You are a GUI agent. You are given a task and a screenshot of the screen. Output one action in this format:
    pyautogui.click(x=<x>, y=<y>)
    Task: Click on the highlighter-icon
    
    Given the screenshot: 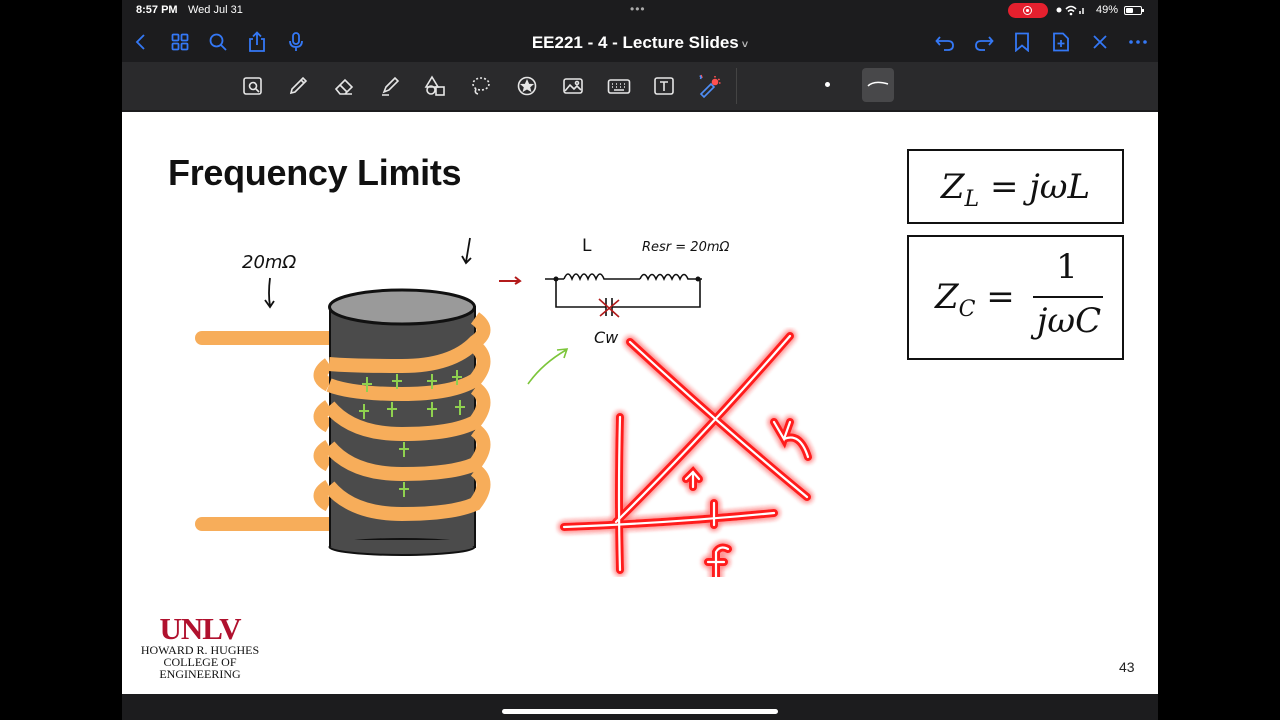 What is the action you would take?
    pyautogui.click(x=390, y=86)
    